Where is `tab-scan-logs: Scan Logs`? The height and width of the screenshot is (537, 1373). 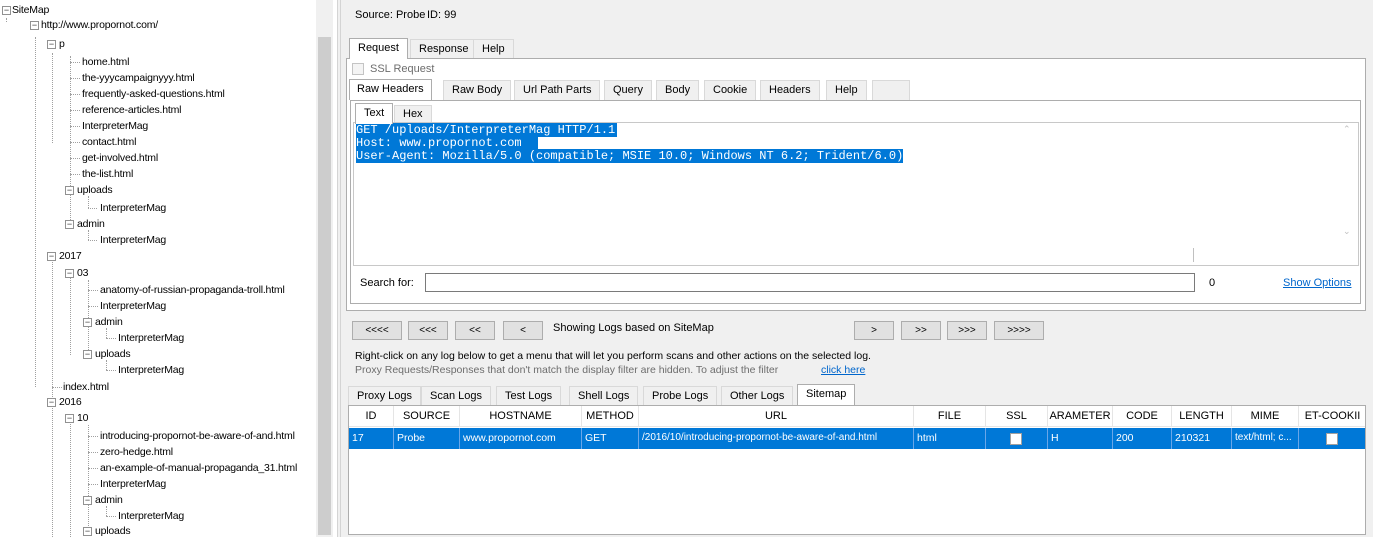 tab-scan-logs: Scan Logs is located at coordinates (456, 396).